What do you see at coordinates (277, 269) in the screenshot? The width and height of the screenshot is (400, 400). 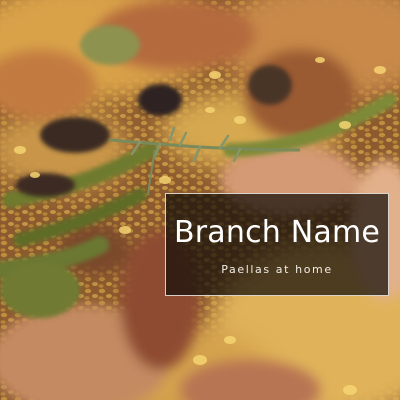 I see `branch-subtitle: Paellas at home` at bounding box center [277, 269].